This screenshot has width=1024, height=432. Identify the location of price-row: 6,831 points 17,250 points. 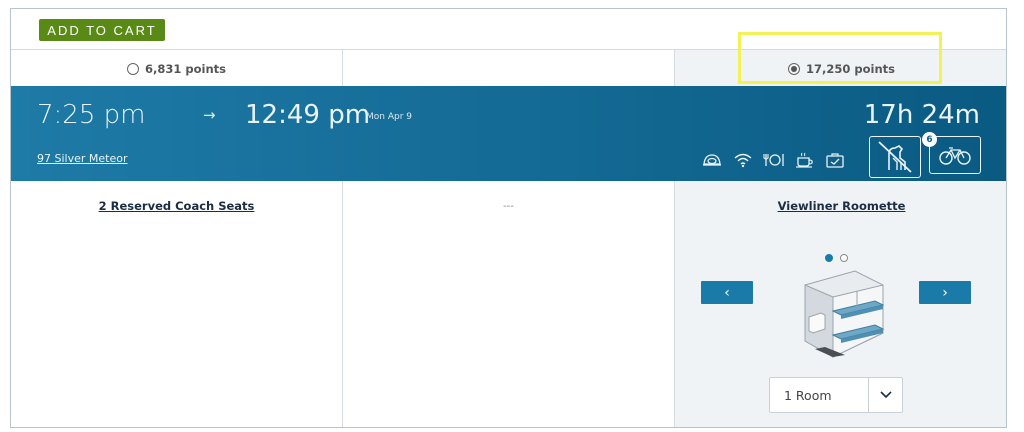
(508, 68).